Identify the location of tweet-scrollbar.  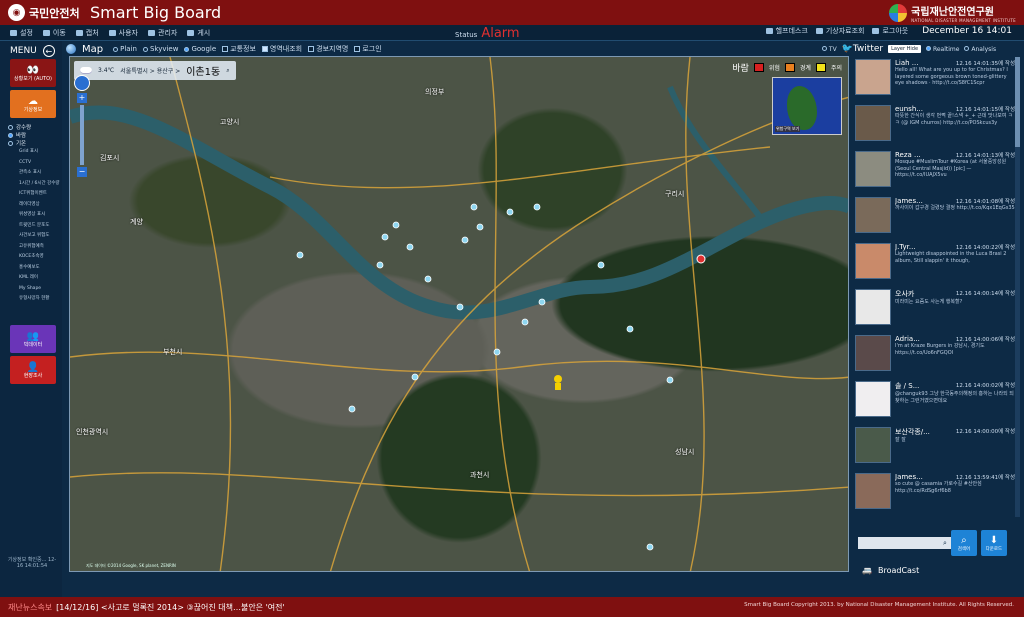
(1017, 287).